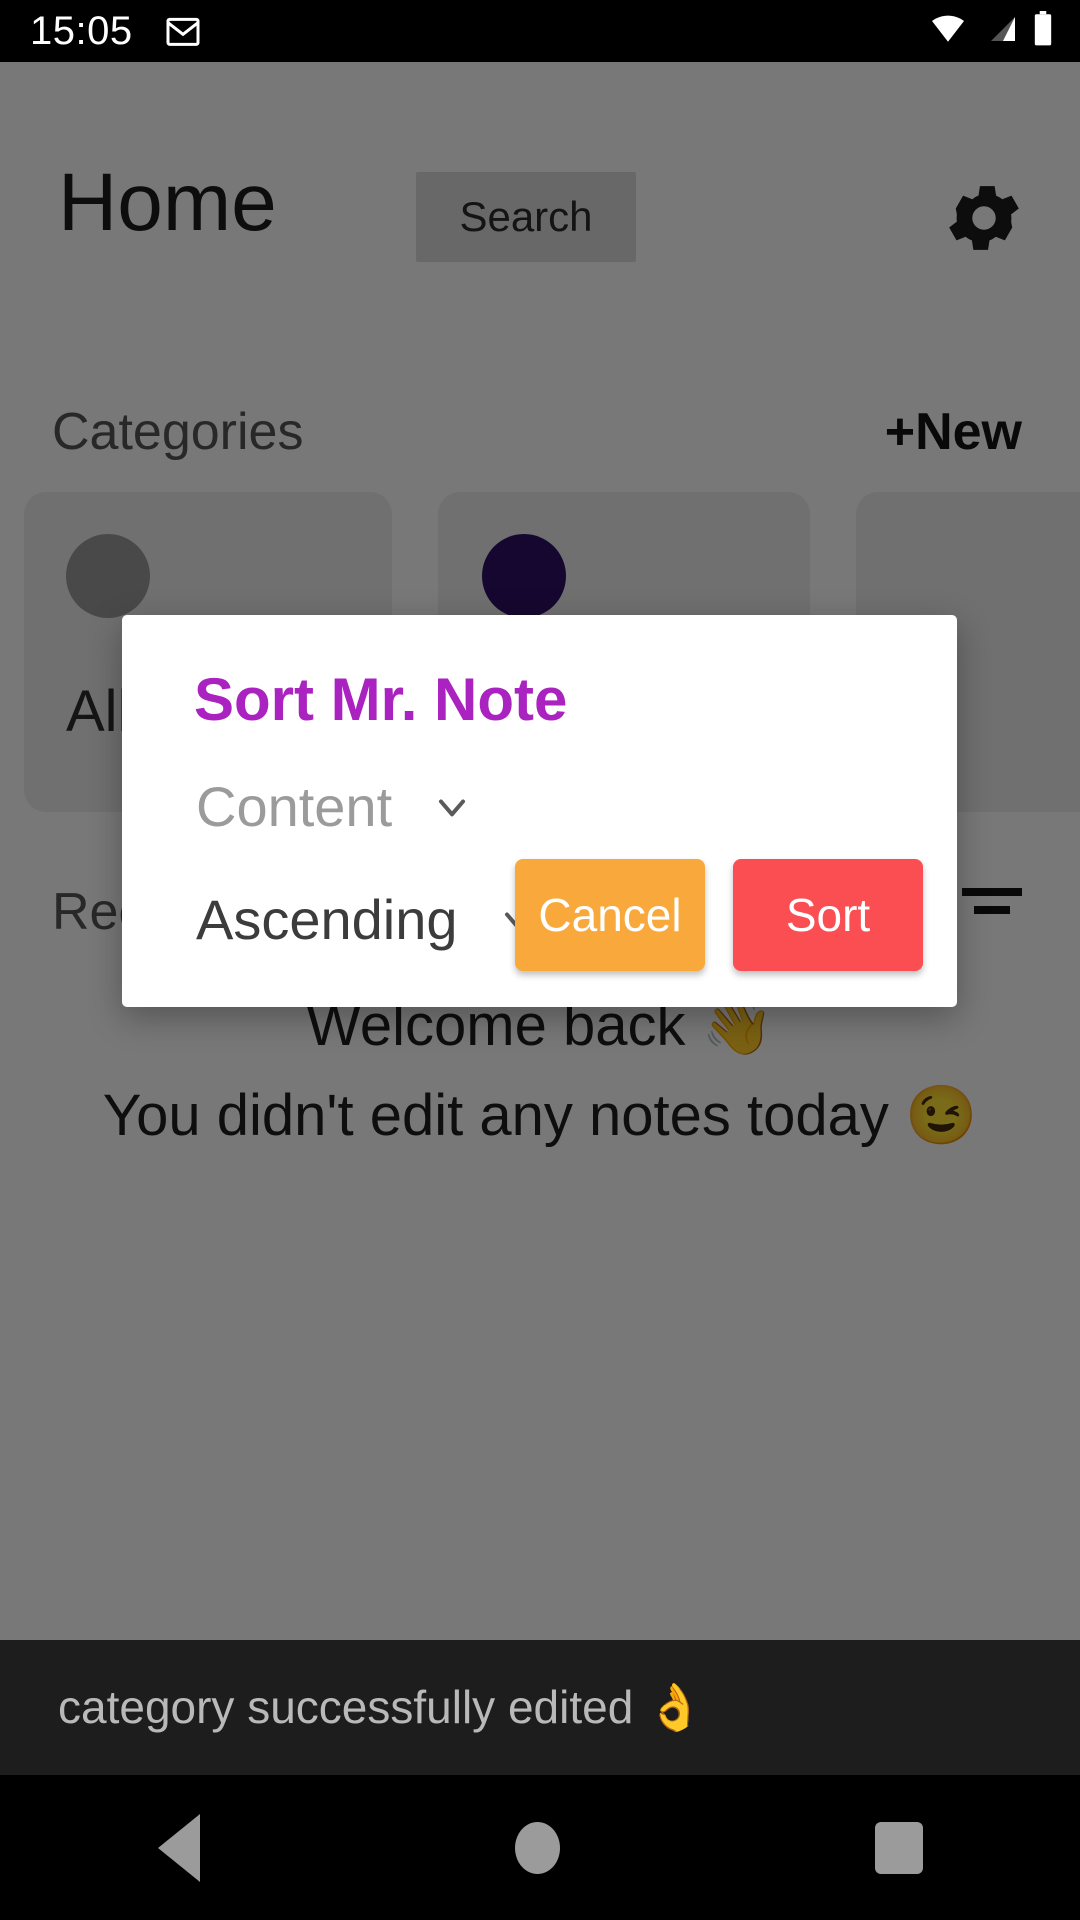  I want to click on status-bar-icons, so click(991, 31).